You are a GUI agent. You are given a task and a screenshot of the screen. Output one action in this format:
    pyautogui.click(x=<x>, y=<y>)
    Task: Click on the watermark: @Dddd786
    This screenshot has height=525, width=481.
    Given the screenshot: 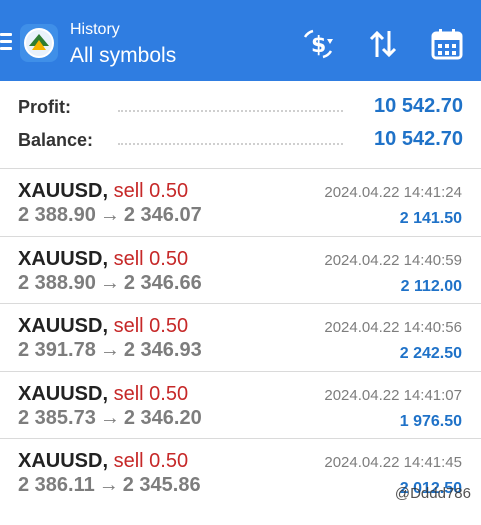 What is the action you would take?
    pyautogui.click(x=432, y=493)
    